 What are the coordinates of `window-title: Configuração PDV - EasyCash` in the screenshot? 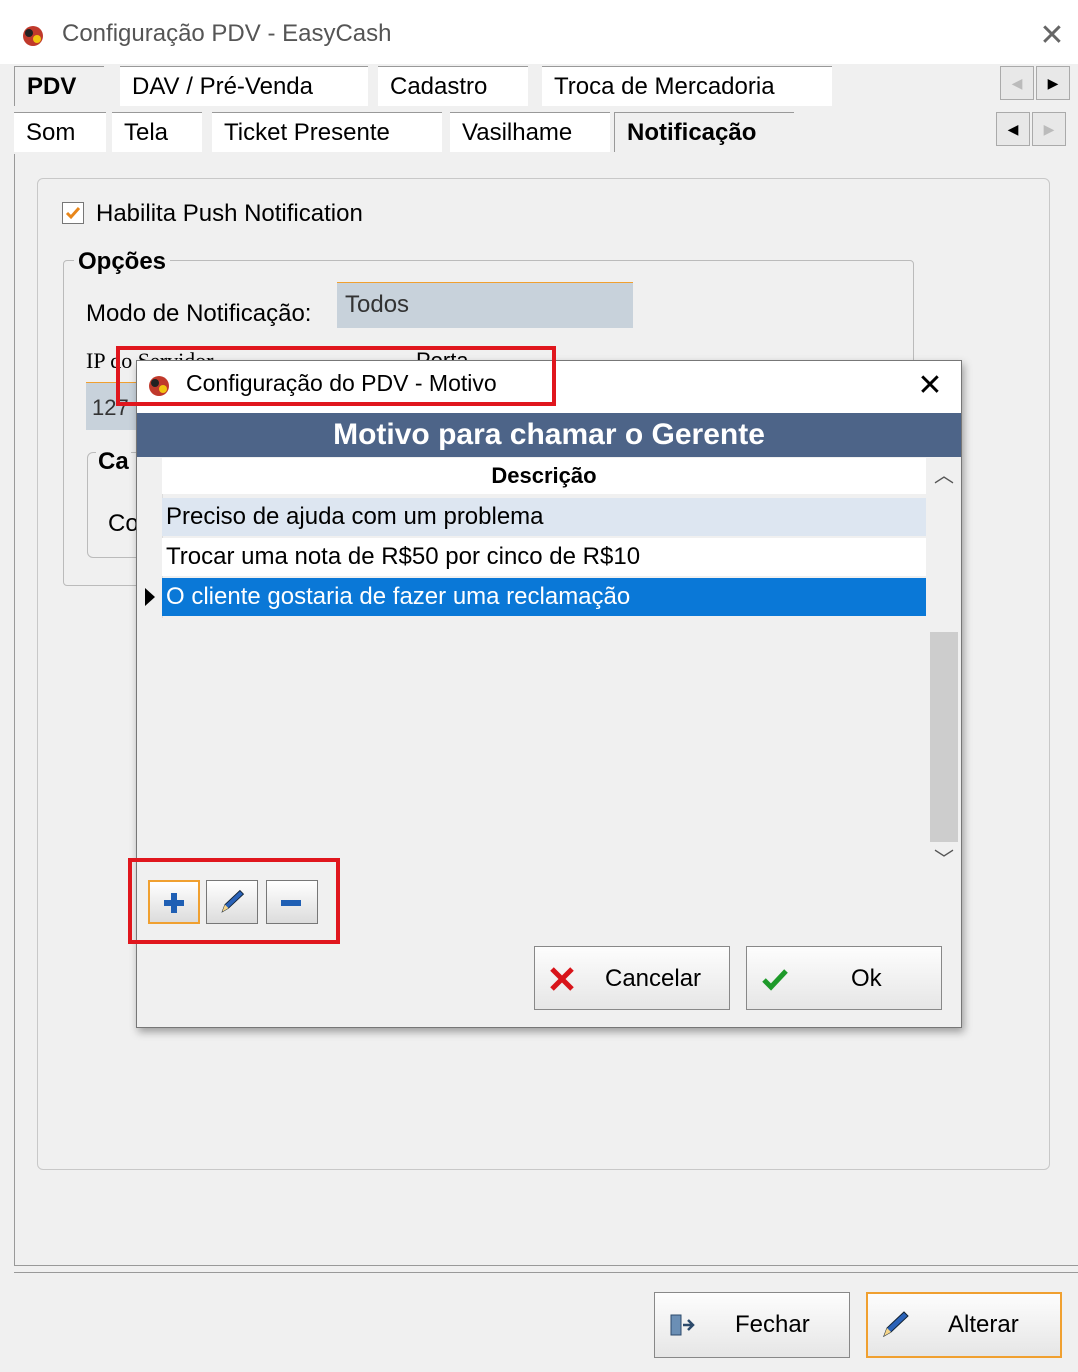 It's located at (227, 33).